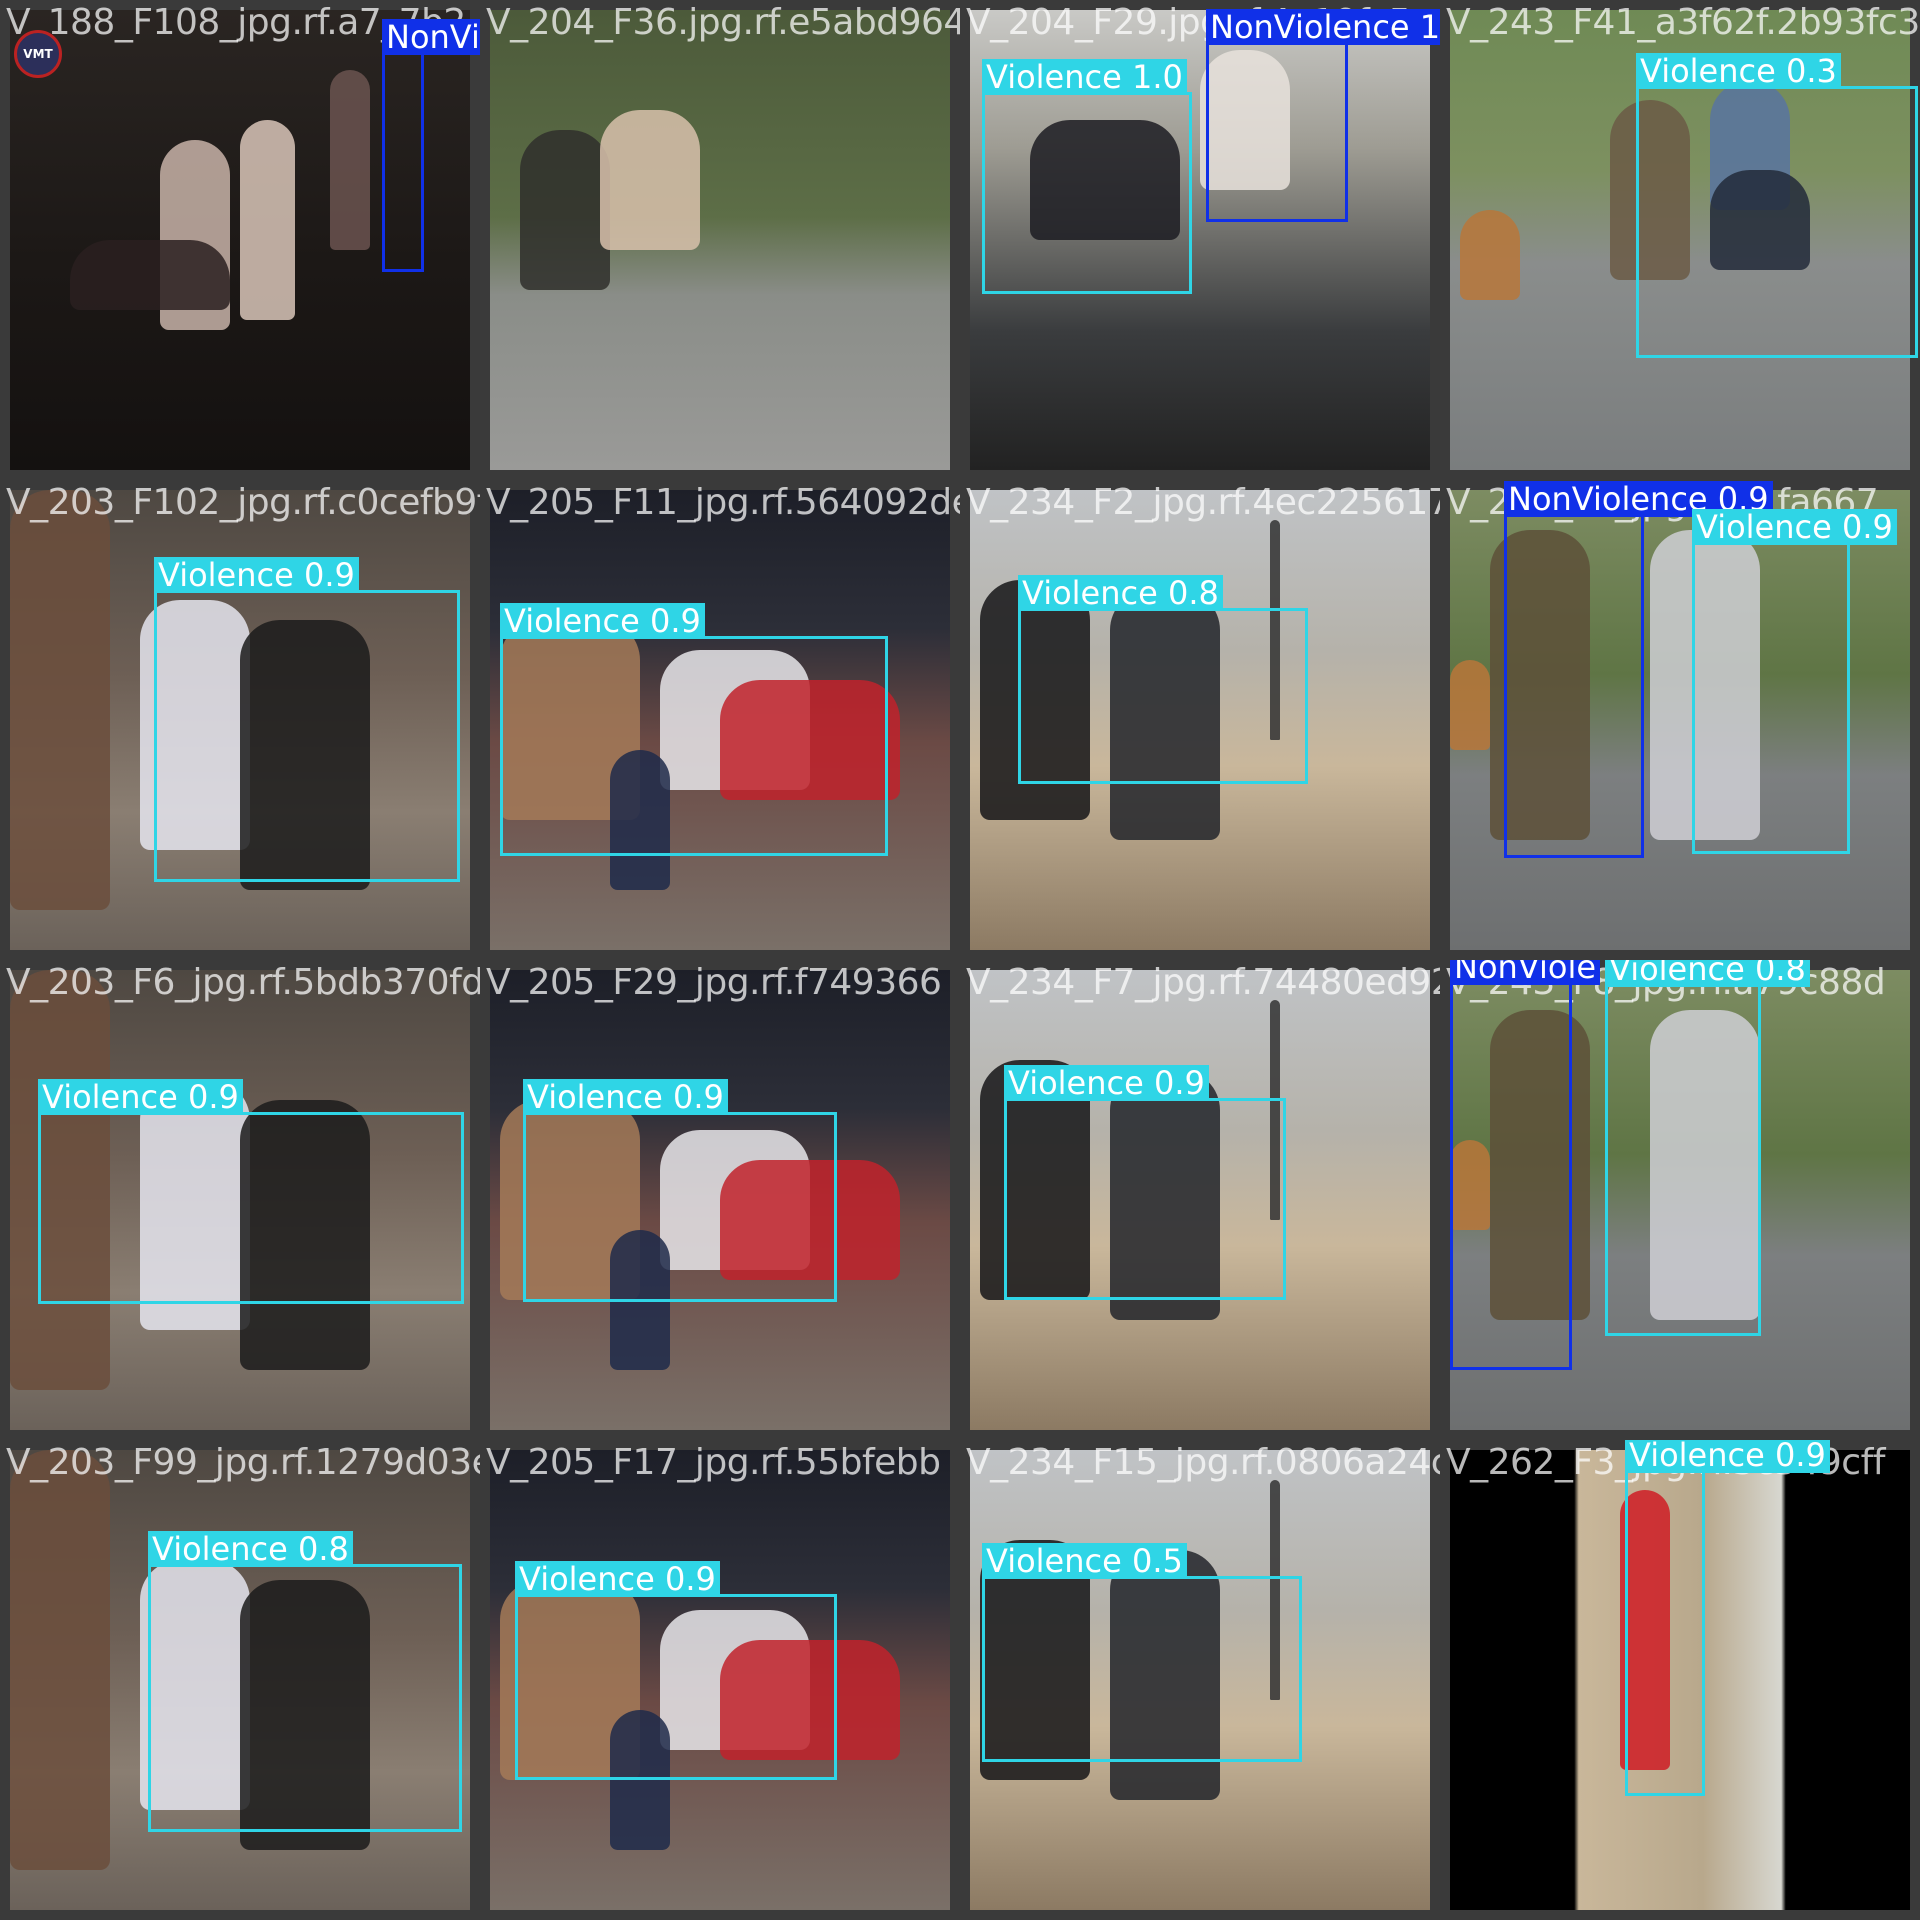 The height and width of the screenshot is (1920, 1920). I want to click on nonviolence-bounding-box: NonViole, so click(1525, 1165).